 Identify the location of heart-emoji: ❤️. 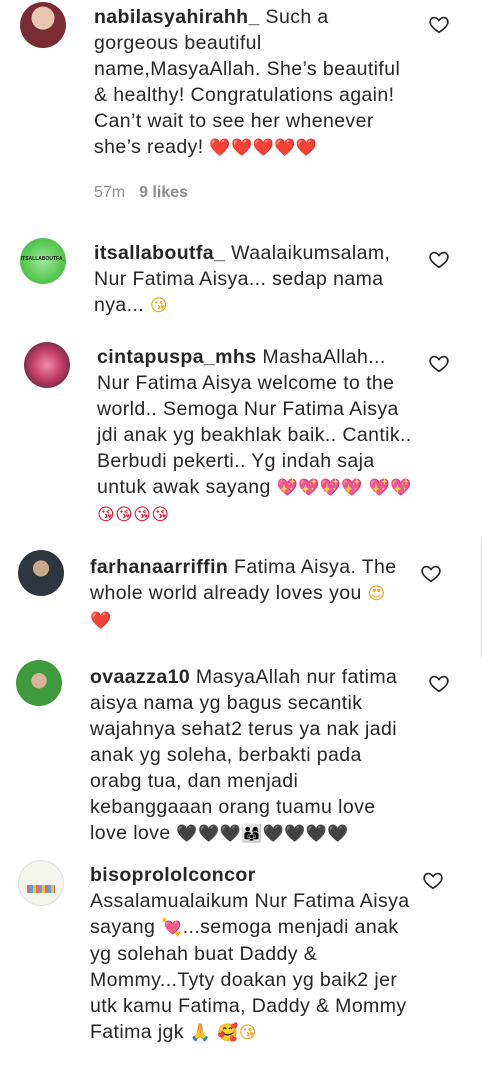
(101, 621).